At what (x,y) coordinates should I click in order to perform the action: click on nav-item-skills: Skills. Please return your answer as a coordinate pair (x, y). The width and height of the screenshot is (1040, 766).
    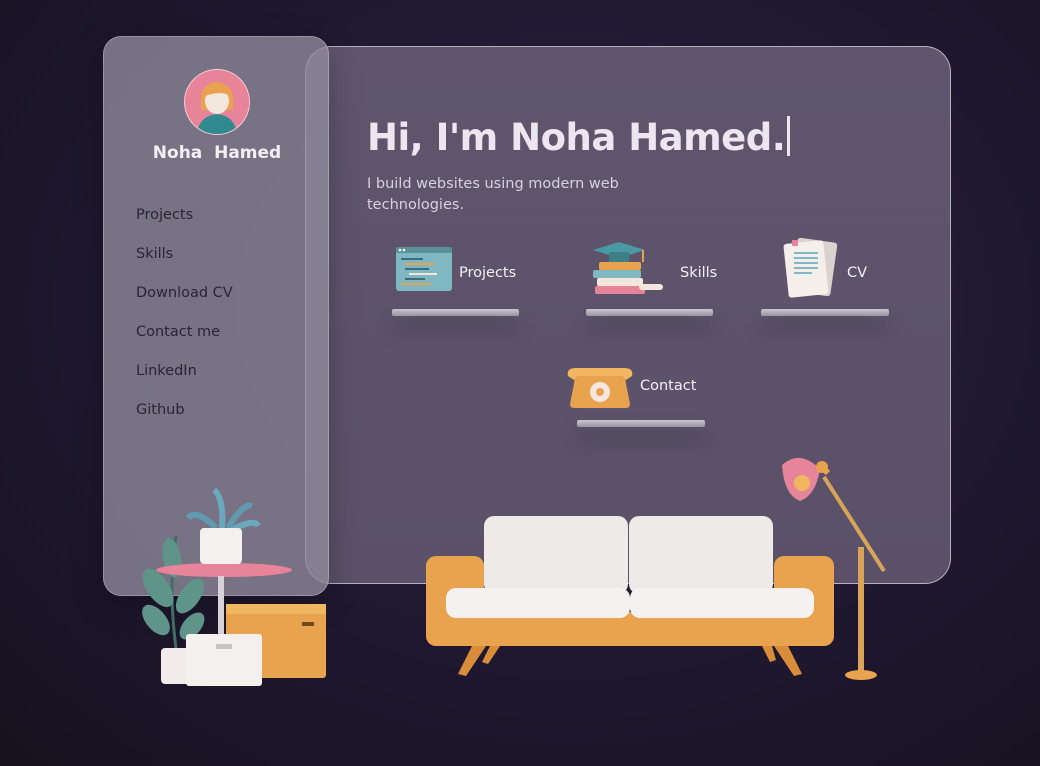
    Looking at the image, I should click on (184, 265).